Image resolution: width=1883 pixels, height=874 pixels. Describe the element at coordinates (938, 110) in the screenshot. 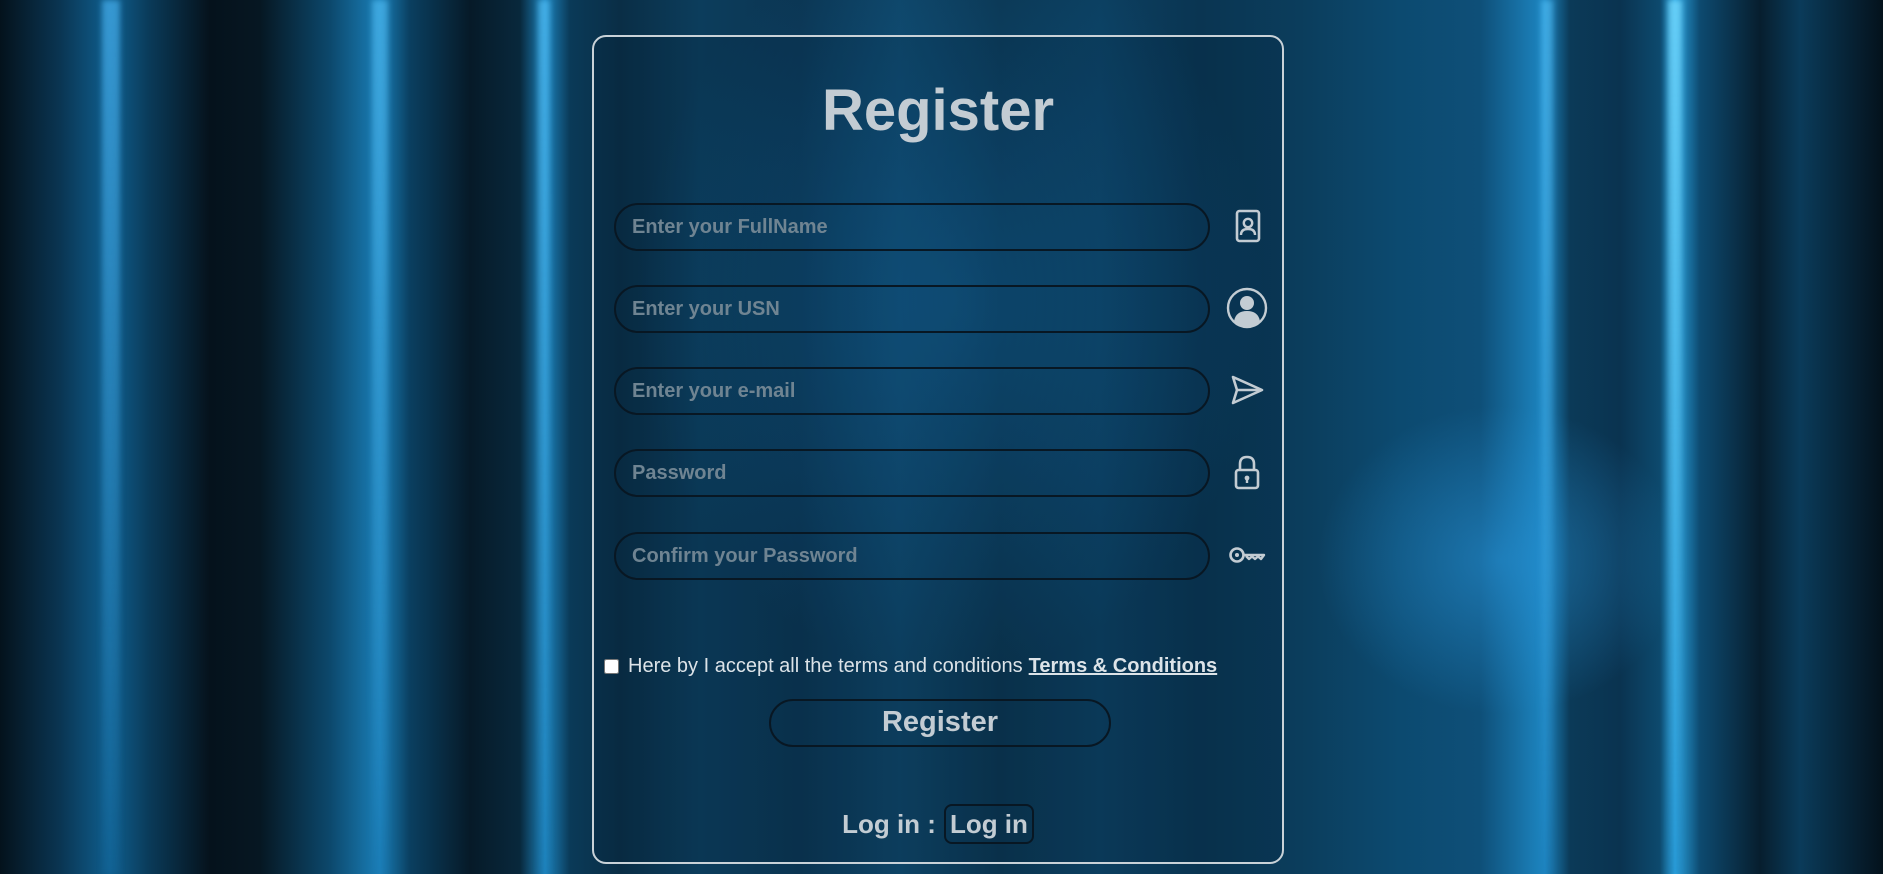

I see `page-title: Register` at that location.